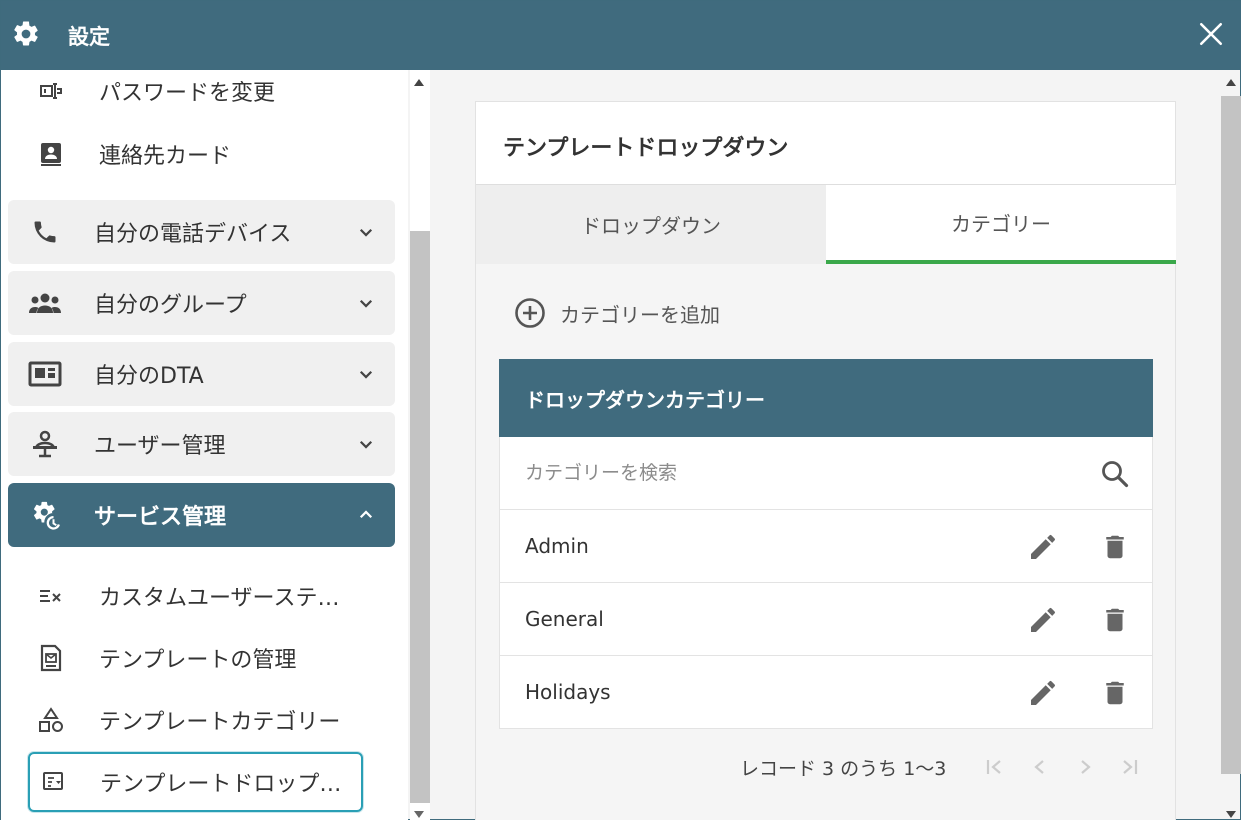 This screenshot has height=820, width=1241. I want to click on title-bar: 設定, so click(621, 35).